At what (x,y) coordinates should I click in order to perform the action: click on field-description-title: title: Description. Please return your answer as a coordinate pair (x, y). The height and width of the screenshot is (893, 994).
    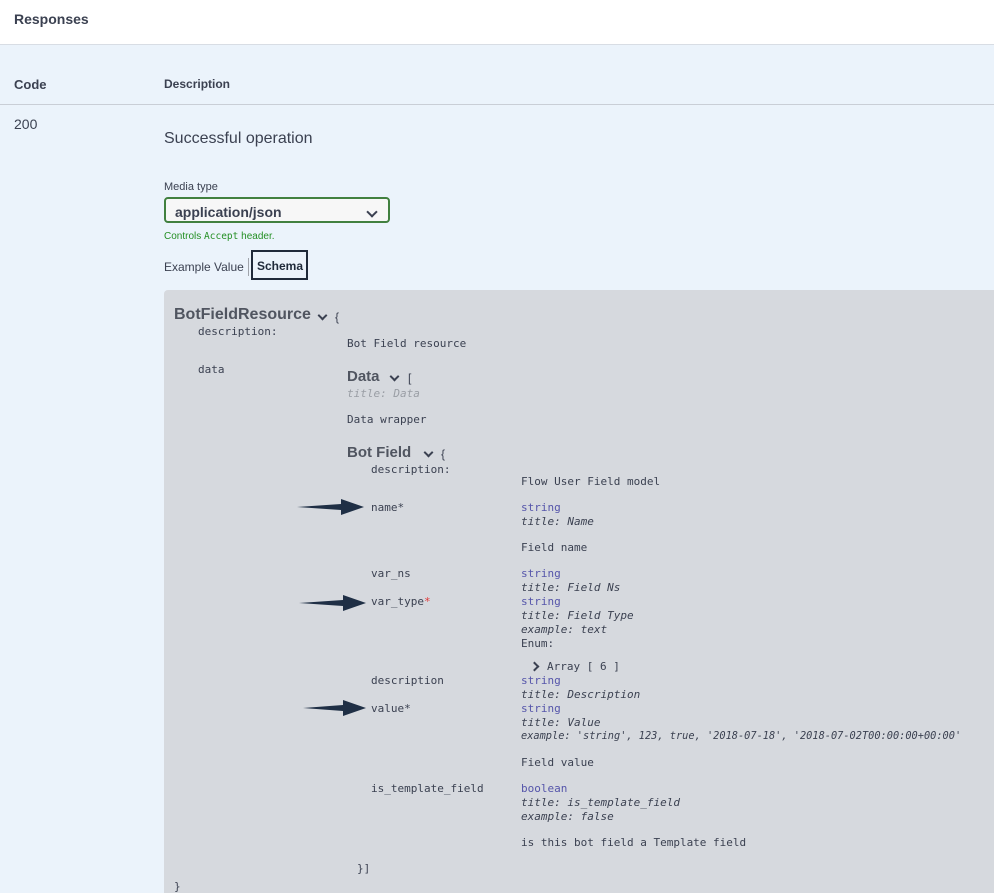
    Looking at the image, I should click on (581, 694).